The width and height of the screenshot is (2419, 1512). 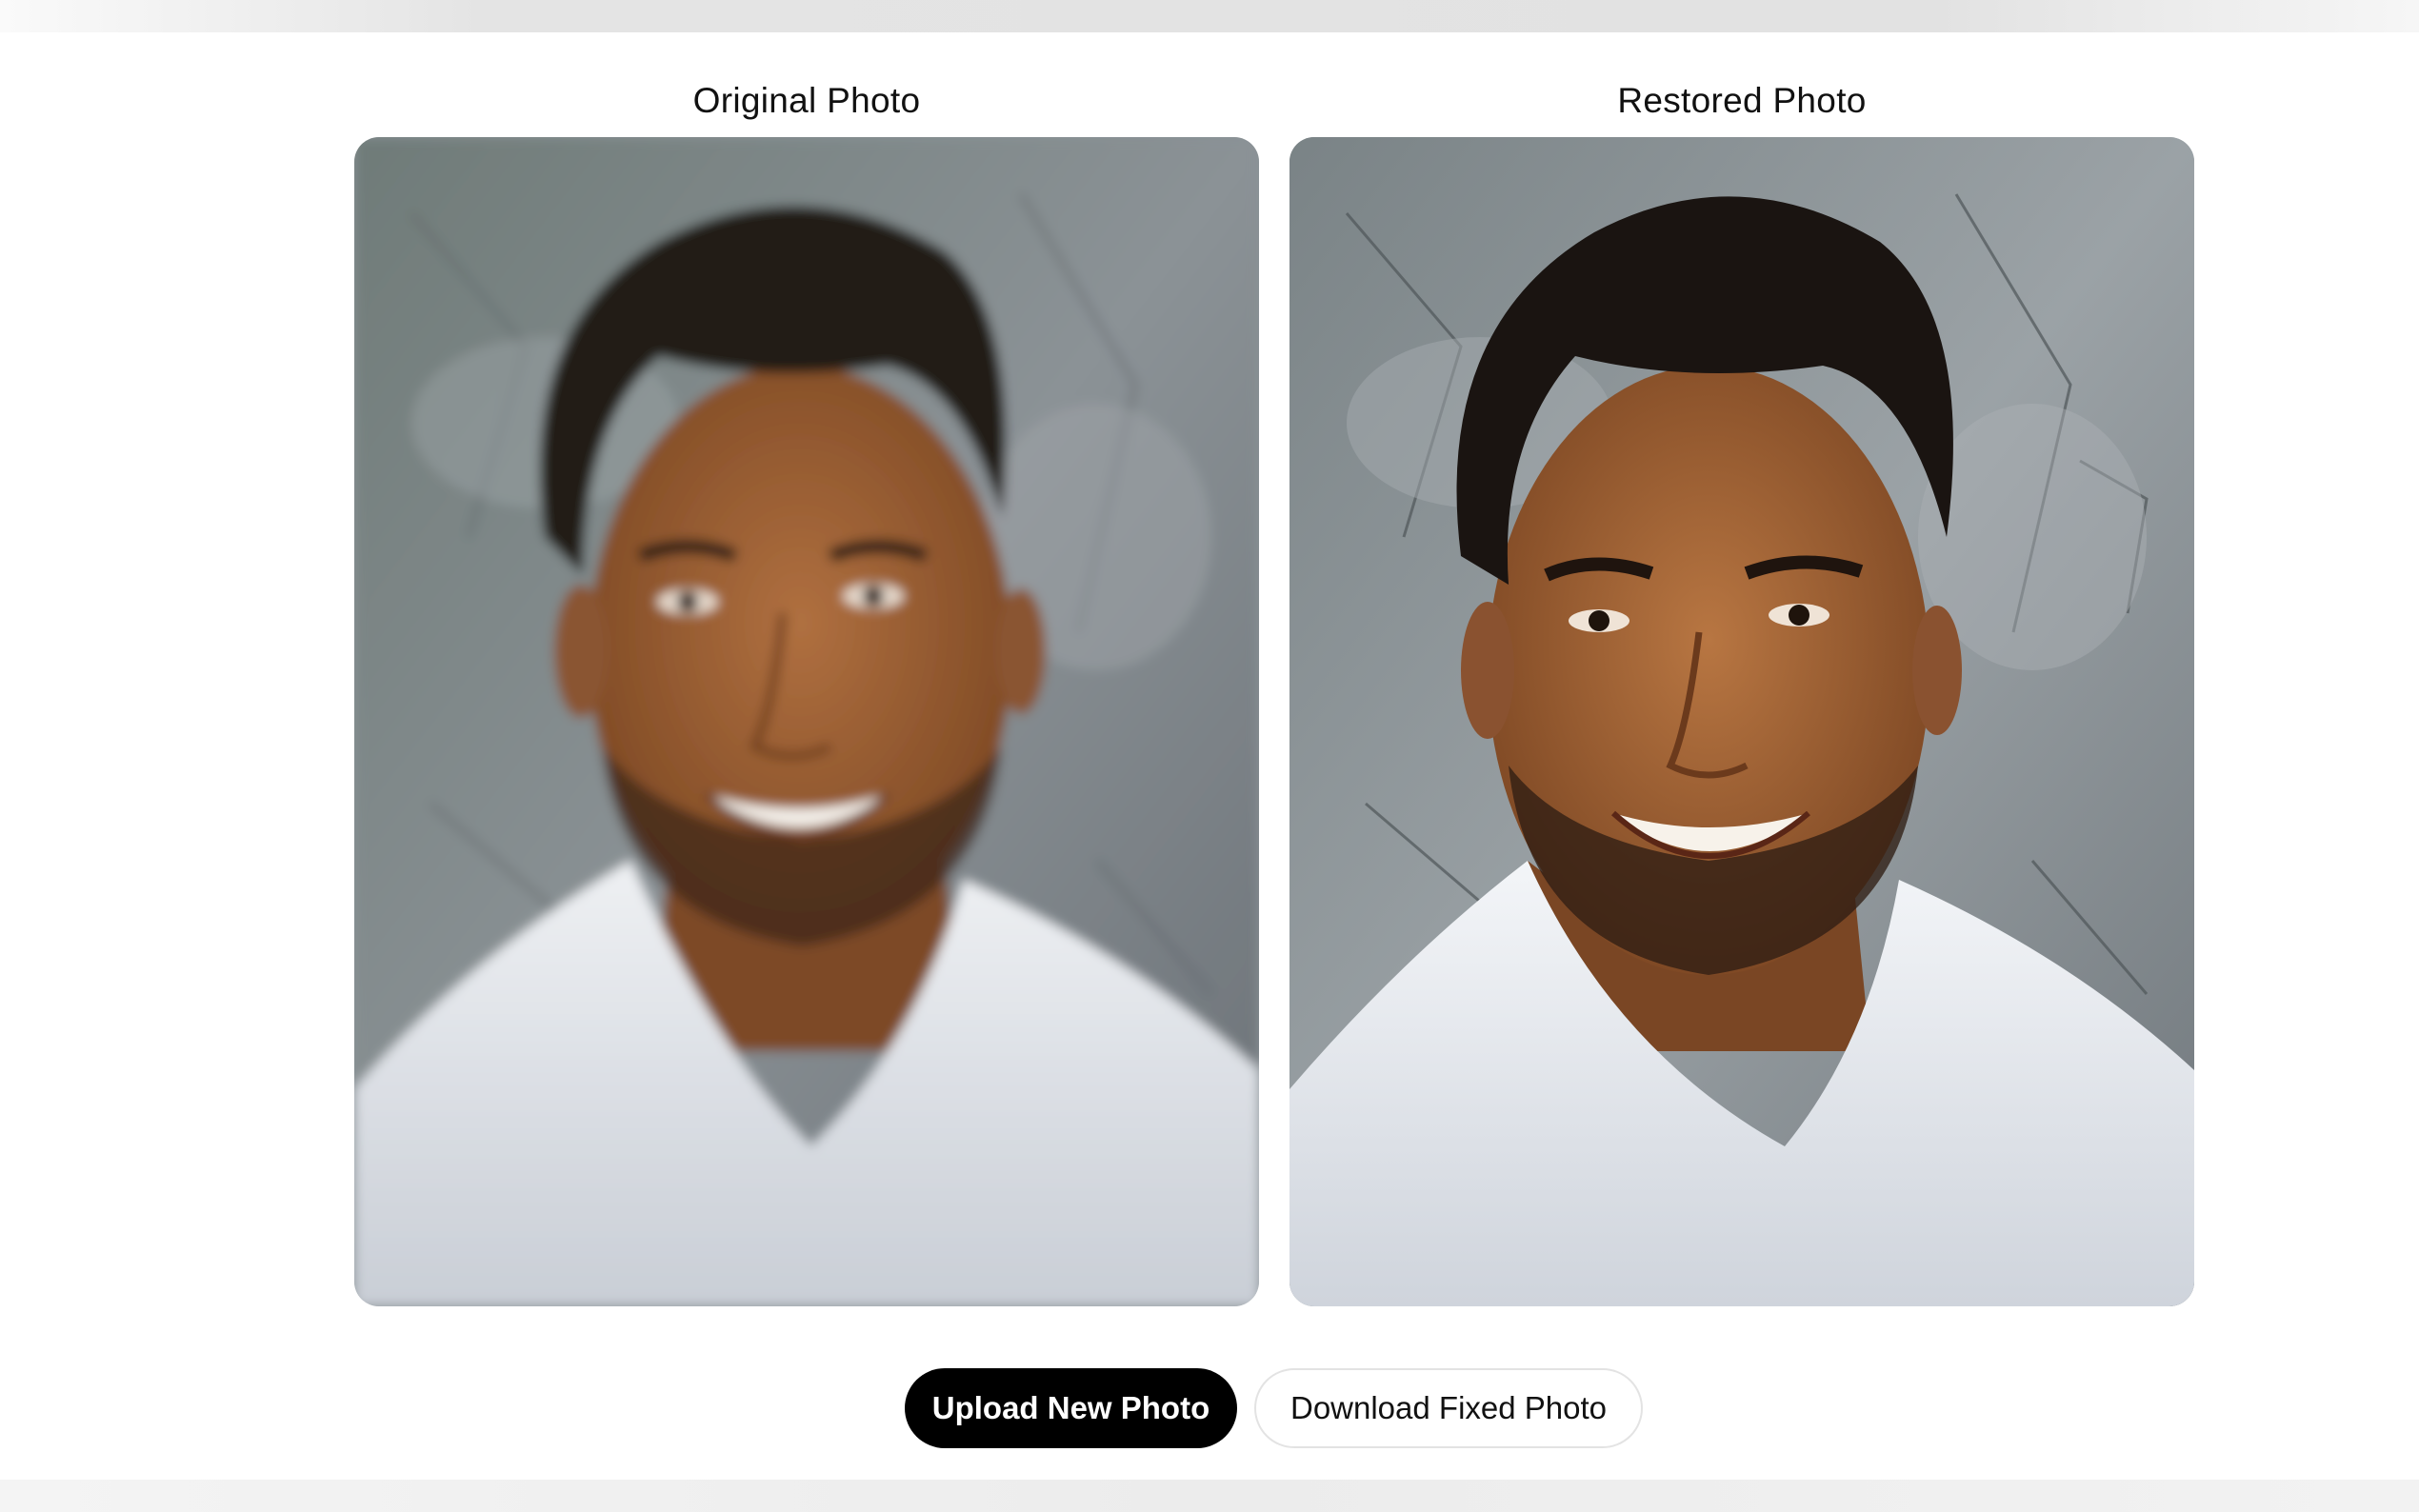 I want to click on bottom-edge-shadow, so click(x=1209, y=1496).